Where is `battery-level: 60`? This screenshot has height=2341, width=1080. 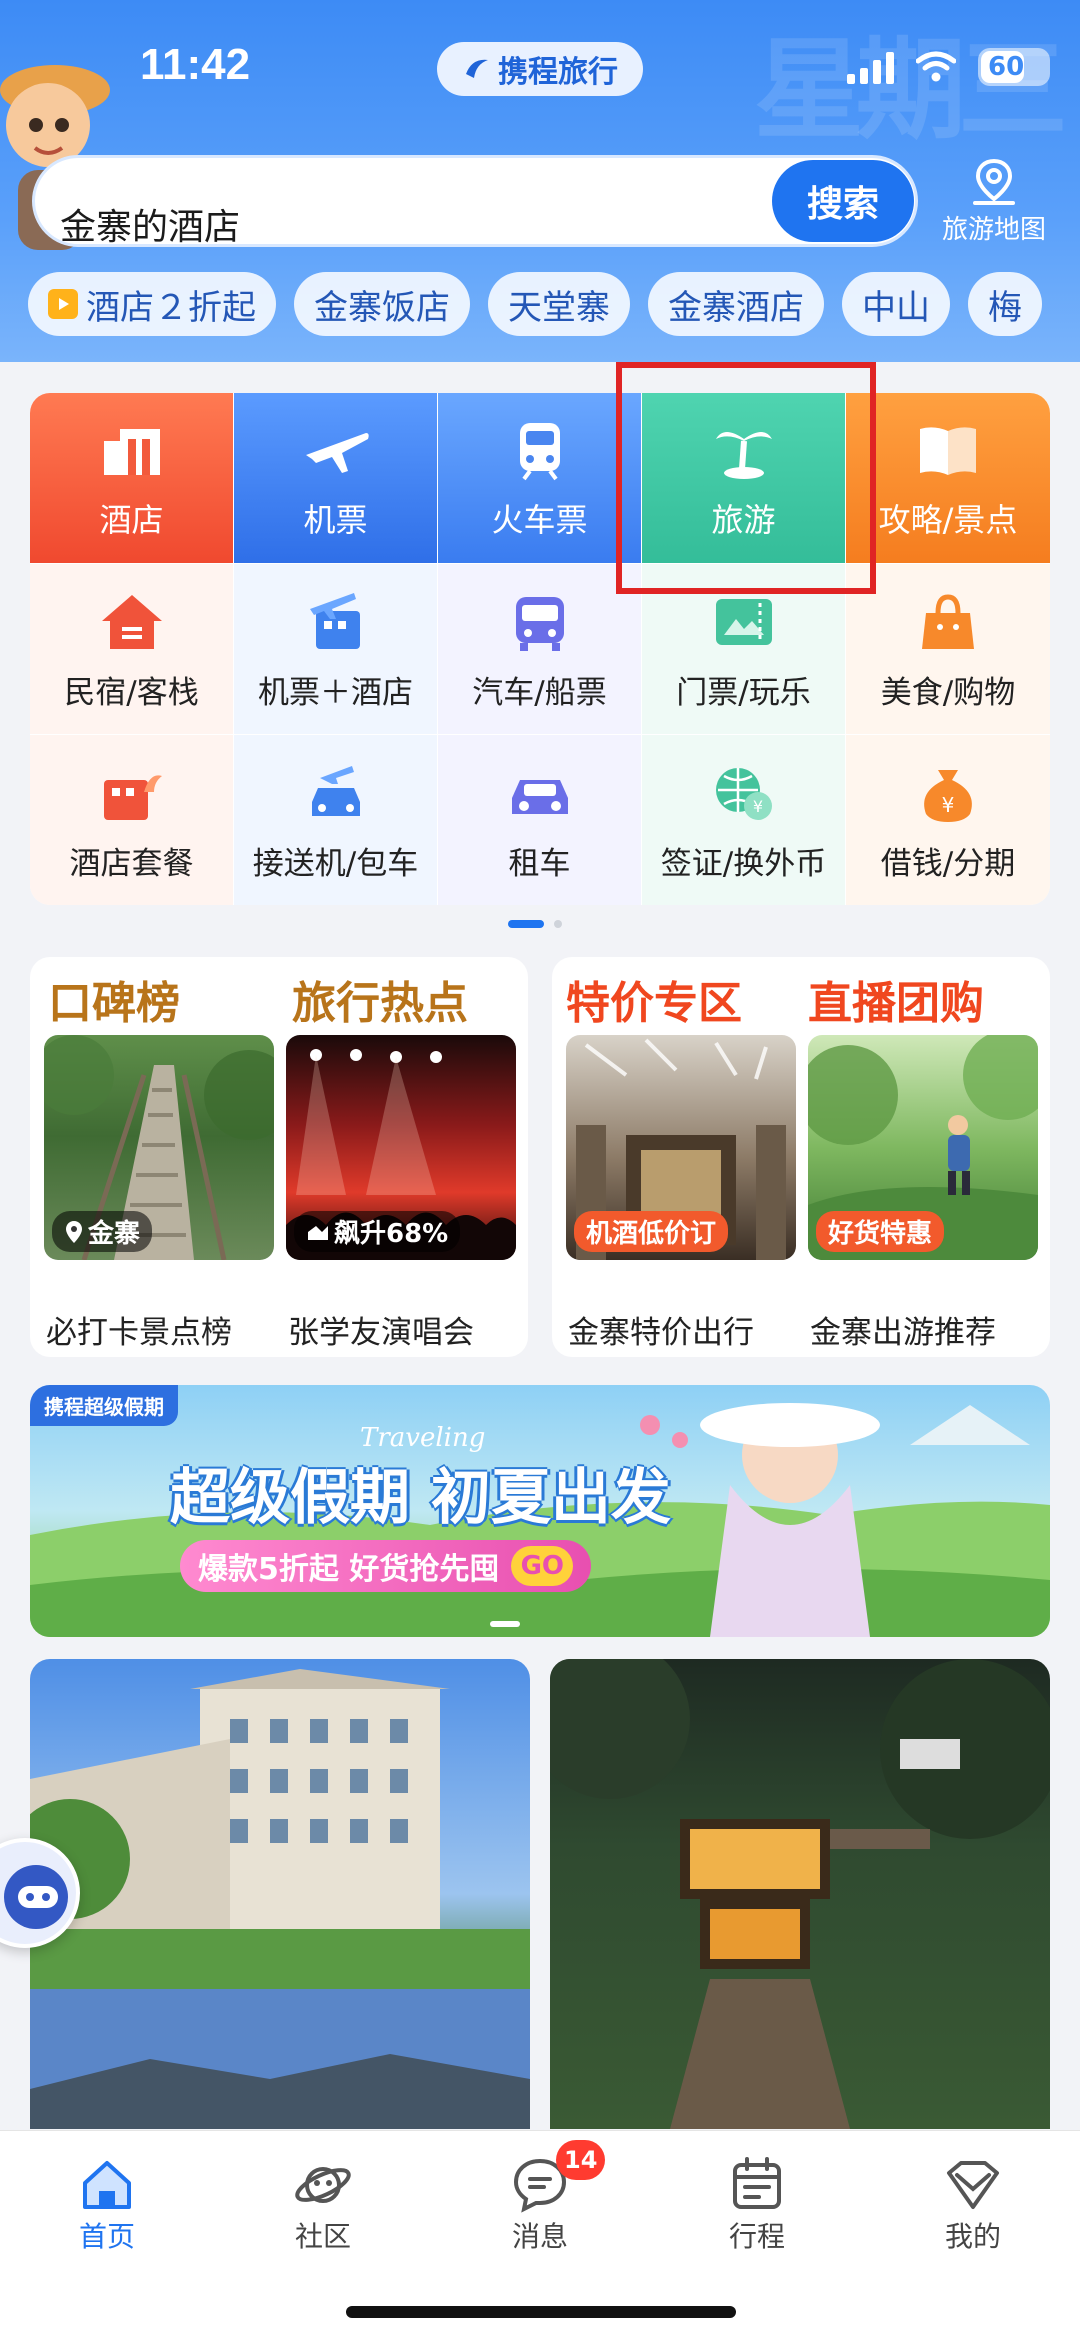
battery-level: 60 is located at coordinates (1006, 67).